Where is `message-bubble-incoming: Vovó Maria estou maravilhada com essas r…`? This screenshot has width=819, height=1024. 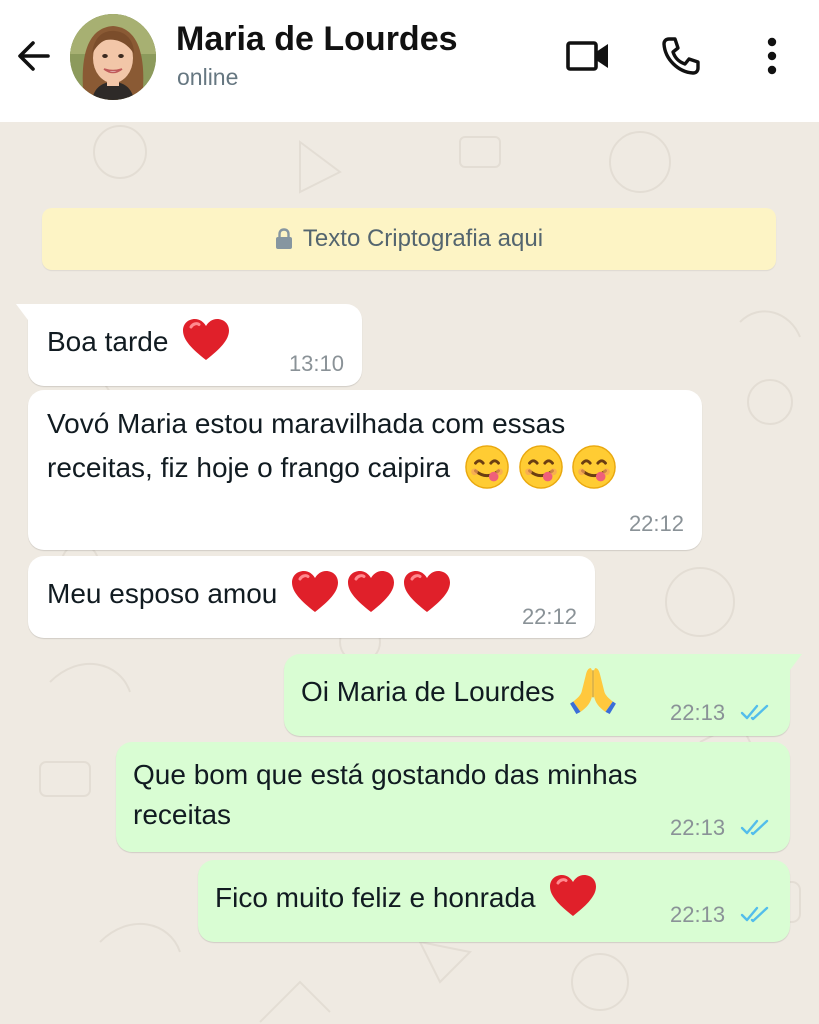
message-bubble-incoming: Vovó Maria estou maravilhada com essas r… is located at coordinates (365, 470).